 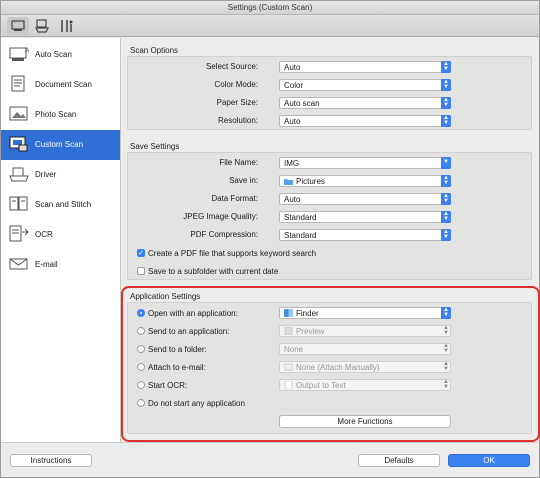 I want to click on sidebar-item-label: Document Scan, so click(x=63, y=84).